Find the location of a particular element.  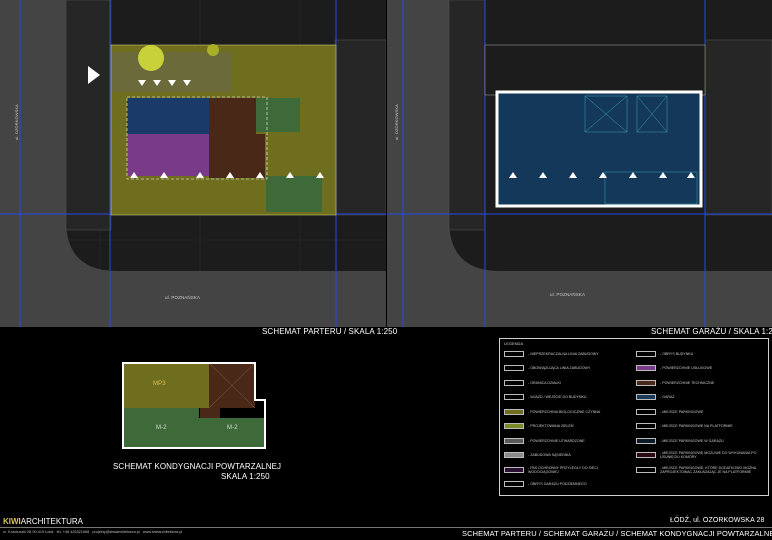

typical-plan-title: SCHEMAT KONDYGNACJI POWTARZALNEJ is located at coordinates (197, 466).